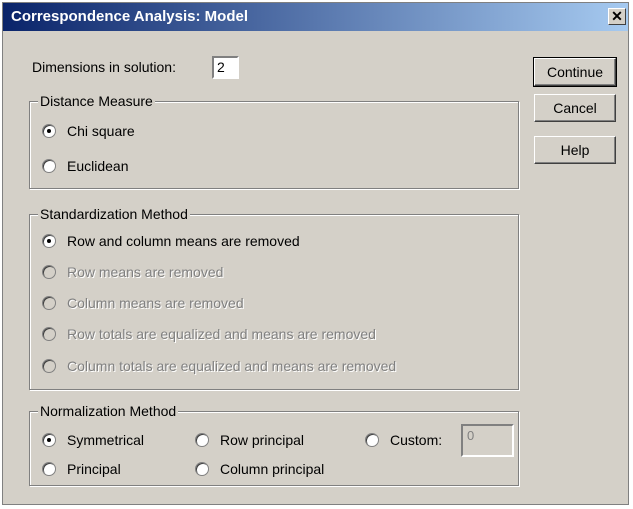 The width and height of the screenshot is (633, 509). I want to click on distance-measure-legend: Distance Measure, so click(96, 101).